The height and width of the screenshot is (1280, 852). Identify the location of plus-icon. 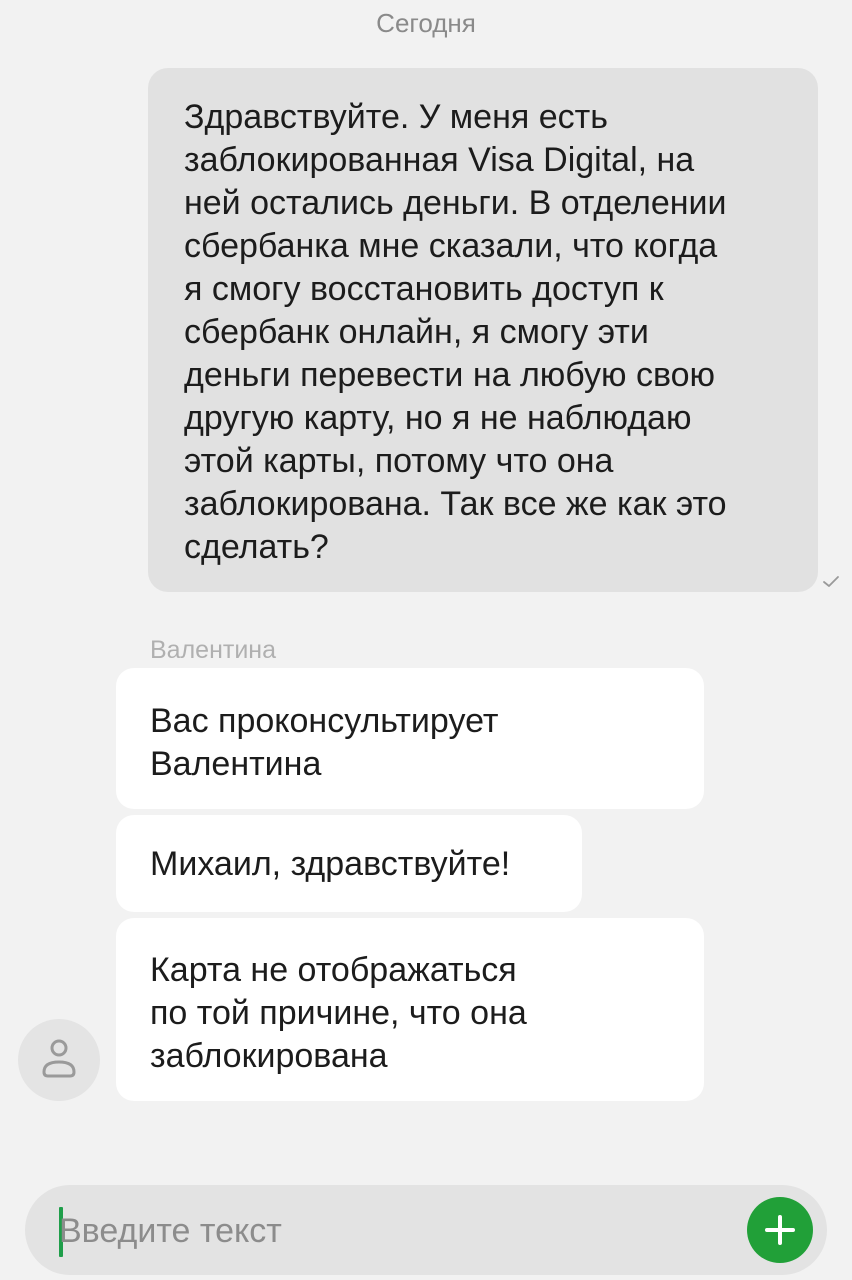
(780, 1230).